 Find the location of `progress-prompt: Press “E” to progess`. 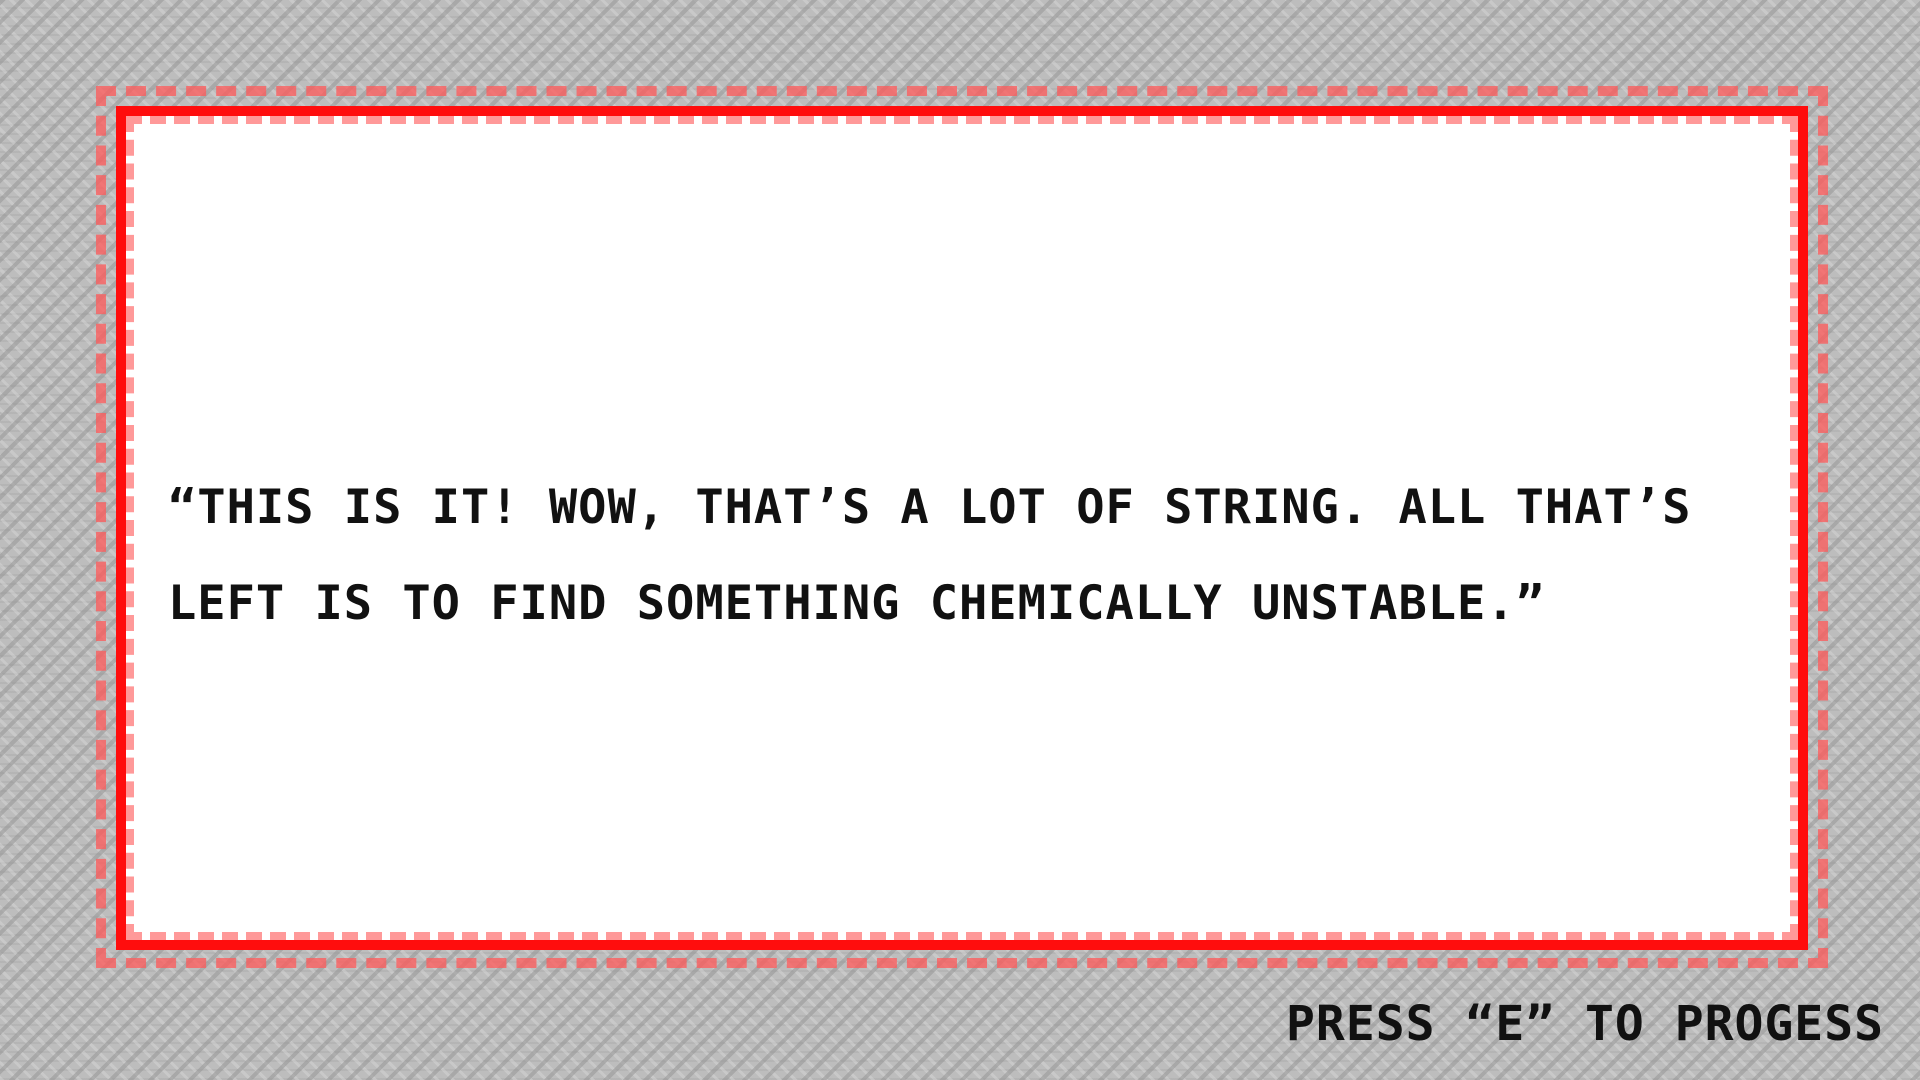

progress-prompt: Press “E” to progess is located at coordinates (1585, 1024).